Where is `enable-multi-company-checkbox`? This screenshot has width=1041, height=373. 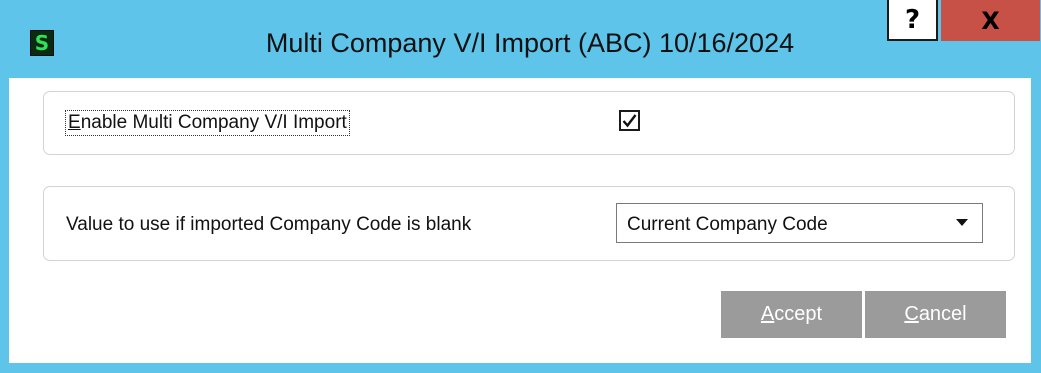
enable-multi-company-checkbox is located at coordinates (629, 120).